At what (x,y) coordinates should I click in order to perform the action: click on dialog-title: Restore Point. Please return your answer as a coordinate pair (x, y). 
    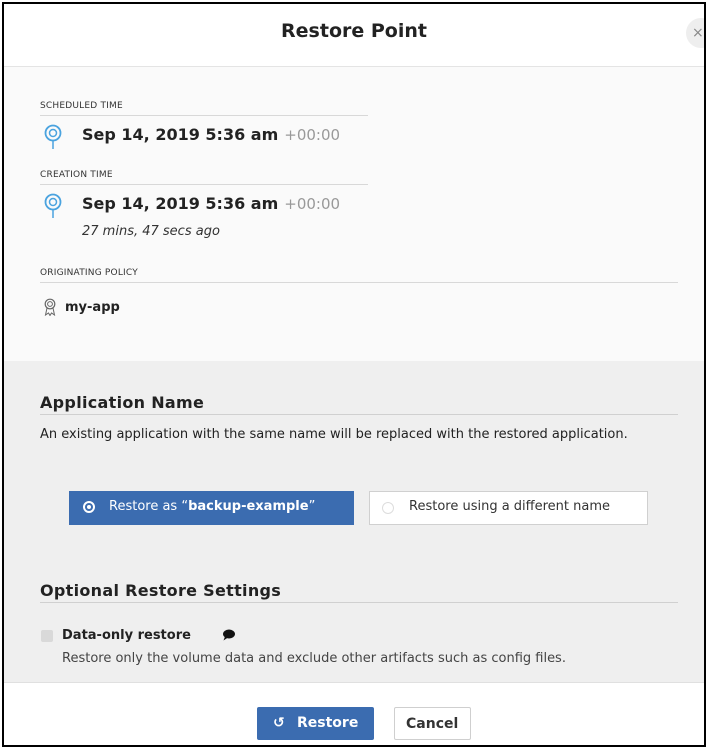
    Looking at the image, I should click on (354, 31).